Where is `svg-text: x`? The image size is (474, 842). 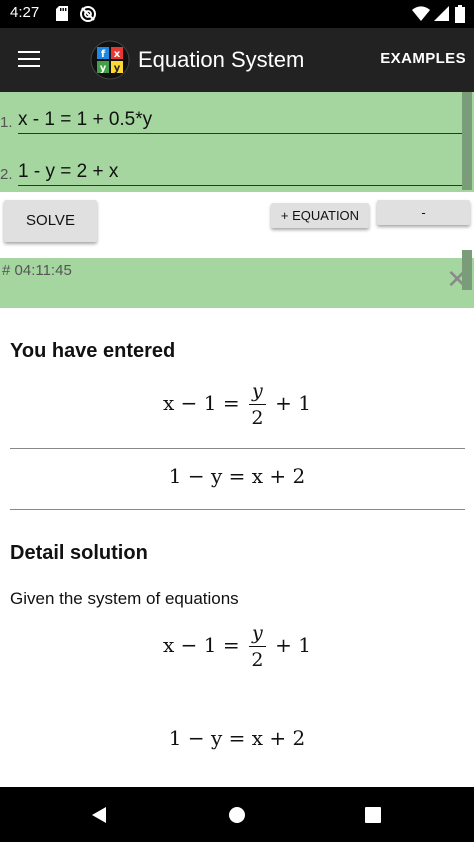 svg-text: x is located at coordinates (117, 54).